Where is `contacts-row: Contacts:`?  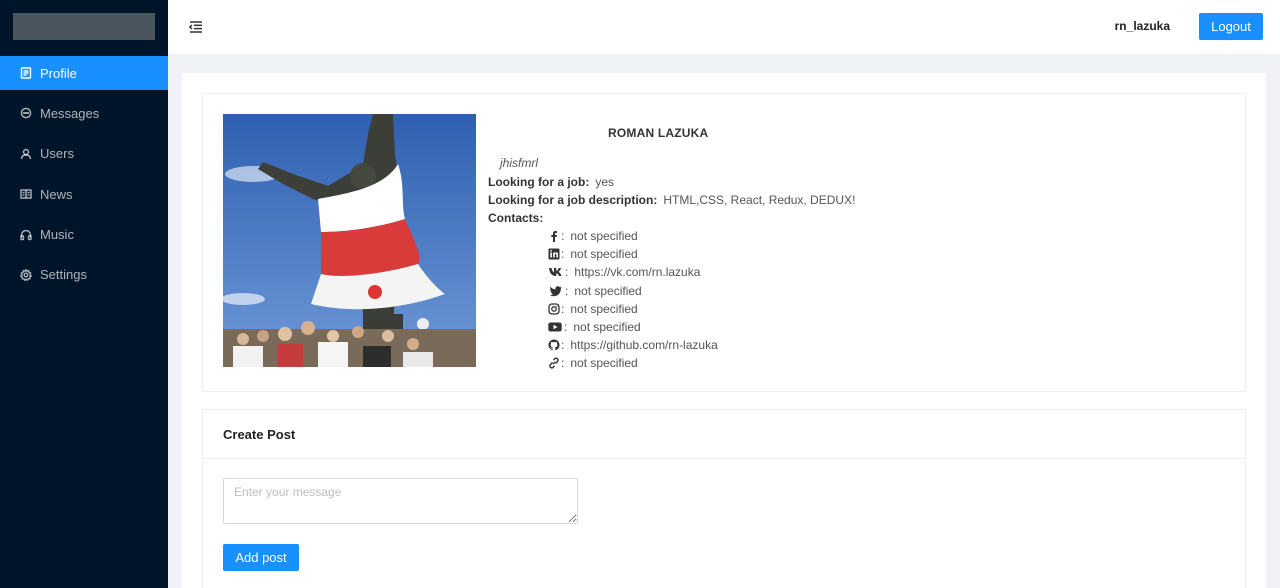 contacts-row: Contacts: is located at coordinates (518, 218).